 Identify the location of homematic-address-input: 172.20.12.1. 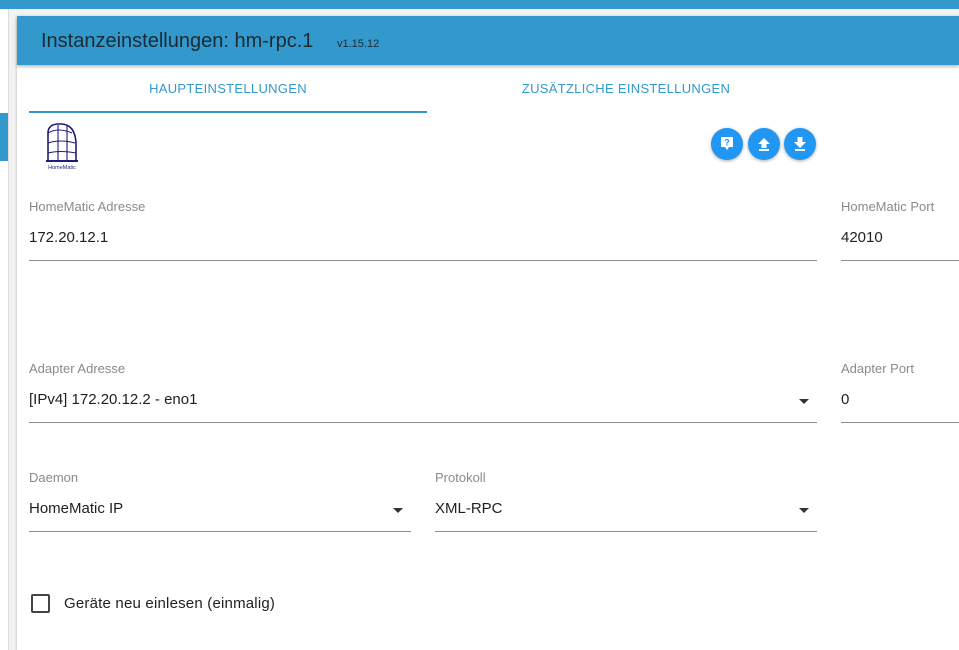
(68, 237).